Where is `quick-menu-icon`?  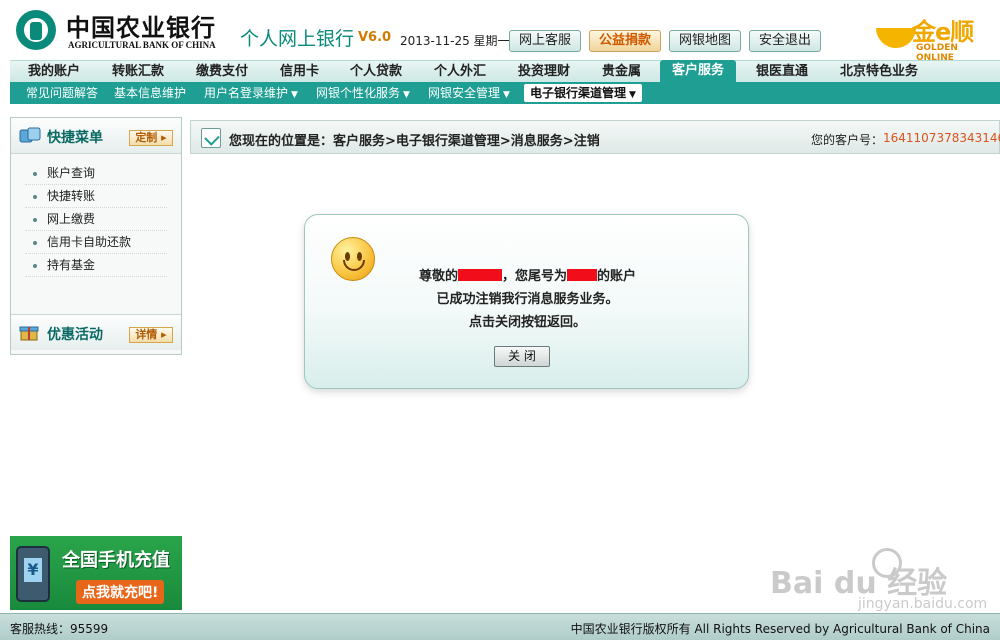
quick-menu-icon is located at coordinates (30, 135).